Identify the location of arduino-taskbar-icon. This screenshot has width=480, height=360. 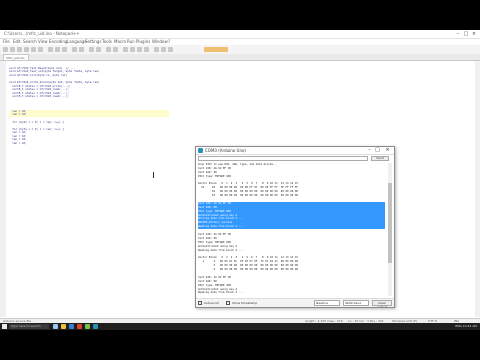
(95, 326).